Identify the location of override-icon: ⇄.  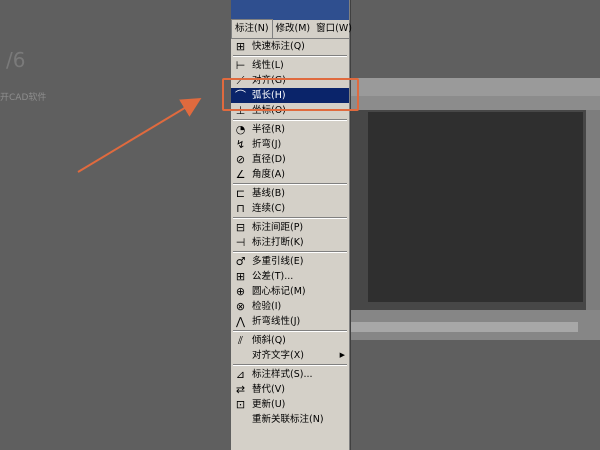
(240, 389).